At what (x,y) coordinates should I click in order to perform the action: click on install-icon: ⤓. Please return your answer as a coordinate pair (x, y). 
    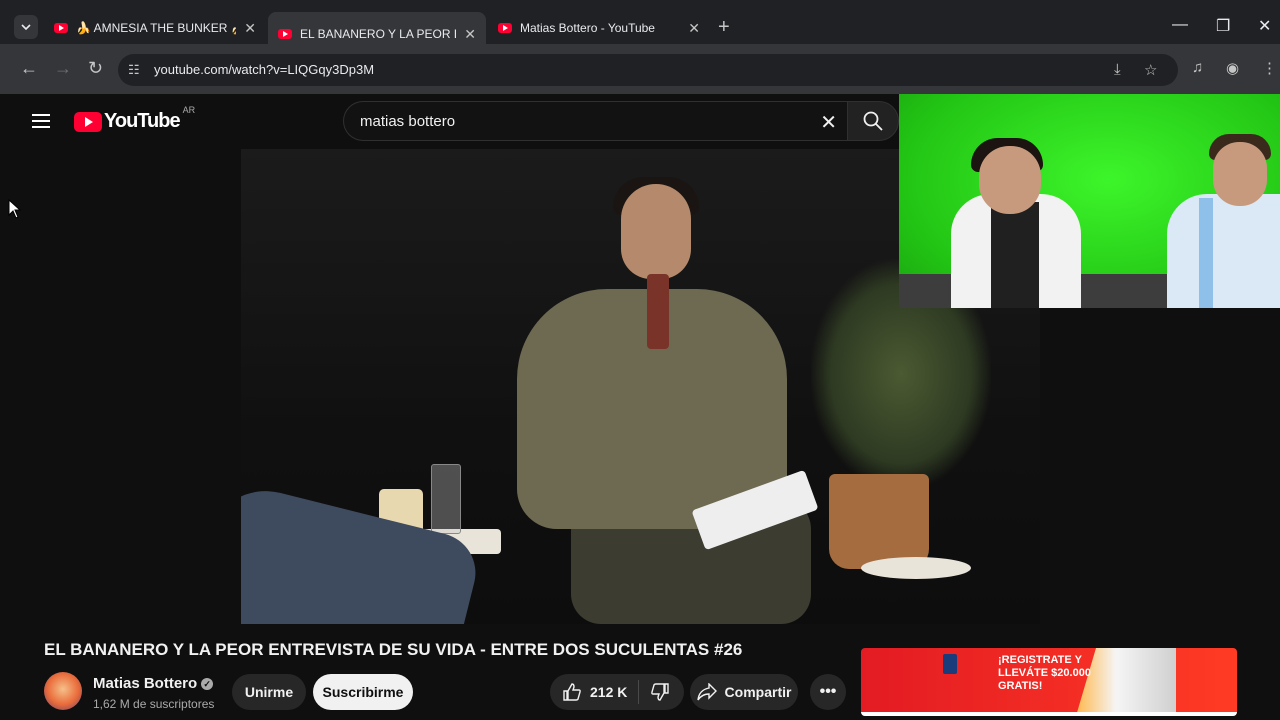
    Looking at the image, I should click on (1117, 69).